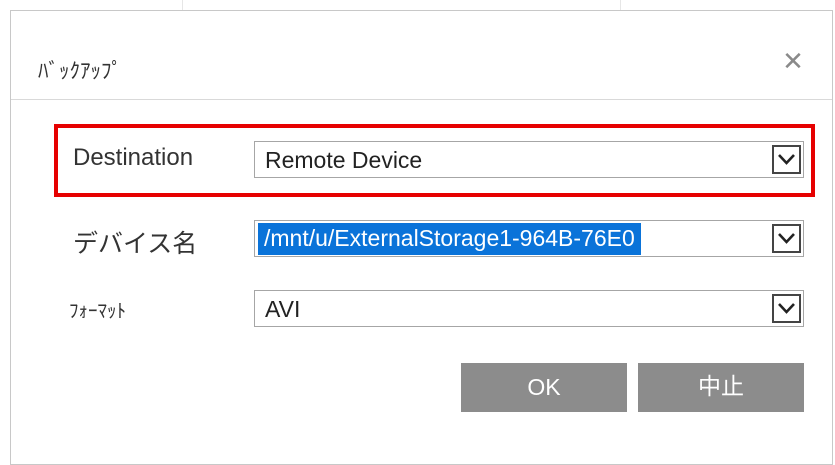 The width and height of the screenshot is (835, 465). Describe the element at coordinates (98, 311) in the screenshot. I see `format-label: ﾌｫｰﾏｯﾄ` at that location.